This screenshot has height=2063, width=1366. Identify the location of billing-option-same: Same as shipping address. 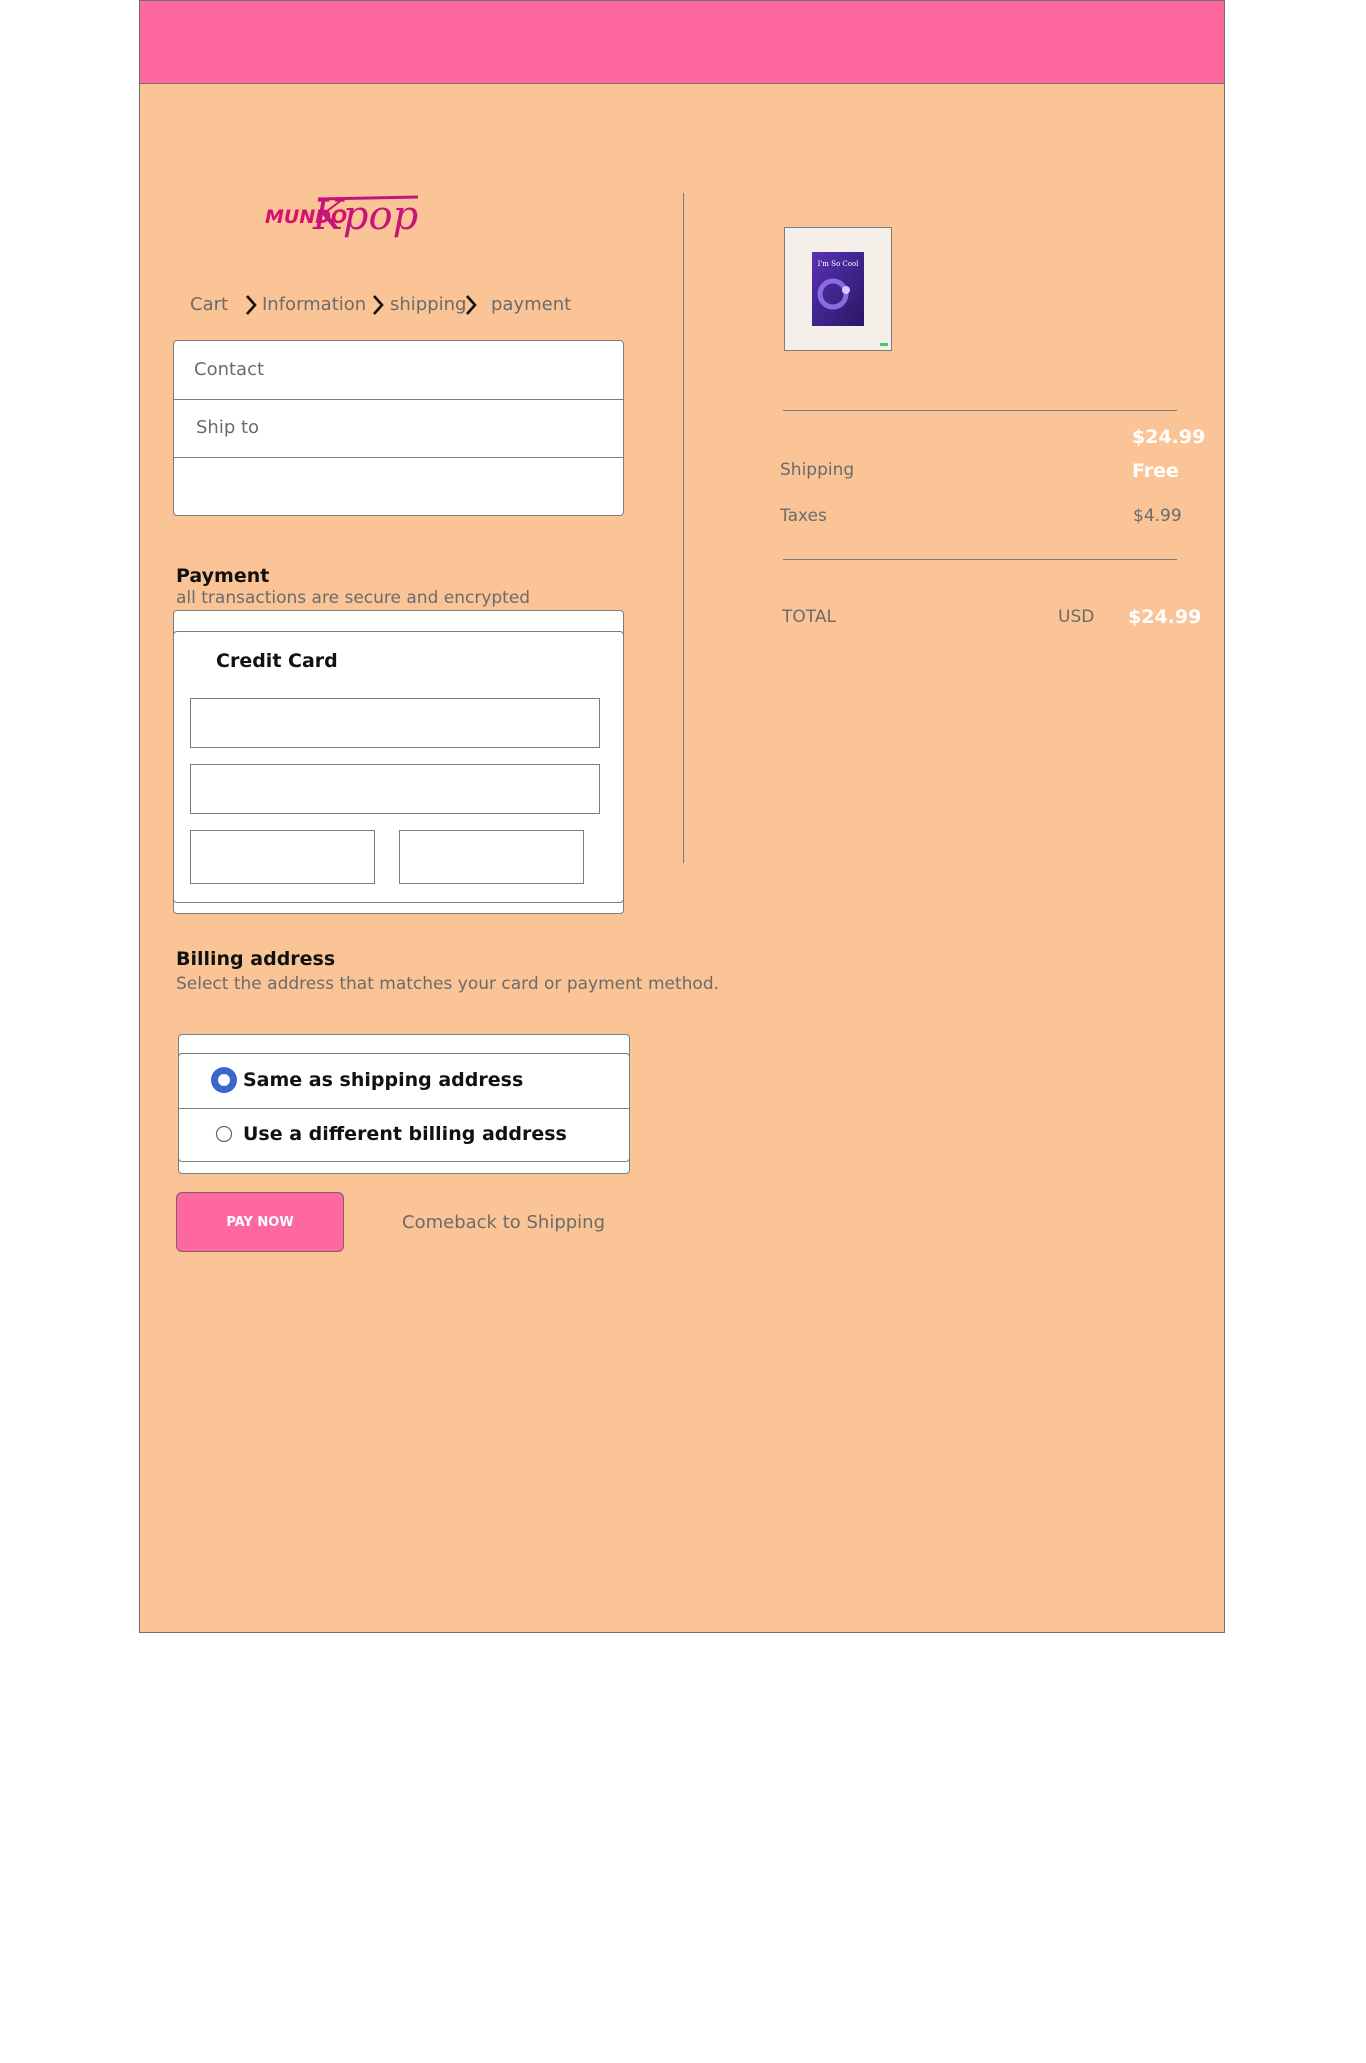
(404, 1081).